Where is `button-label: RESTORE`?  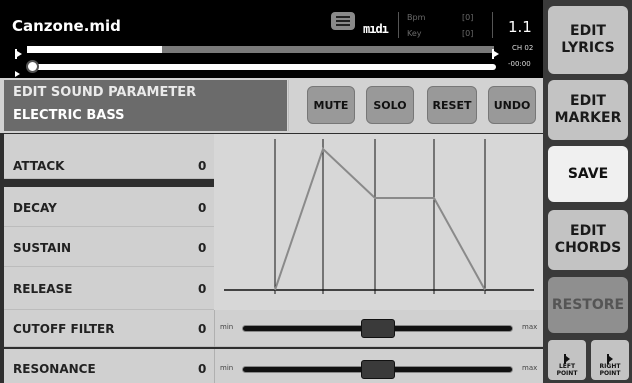 button-label: RESTORE is located at coordinates (588, 304).